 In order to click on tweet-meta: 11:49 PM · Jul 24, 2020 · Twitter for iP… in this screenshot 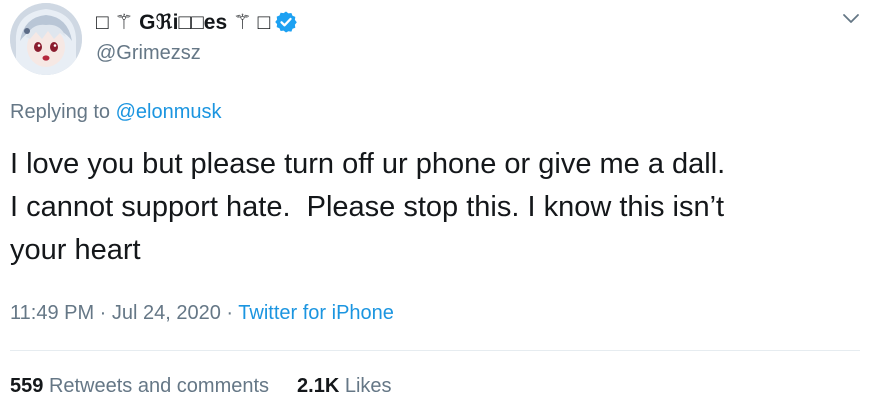, I will do `click(202, 313)`.